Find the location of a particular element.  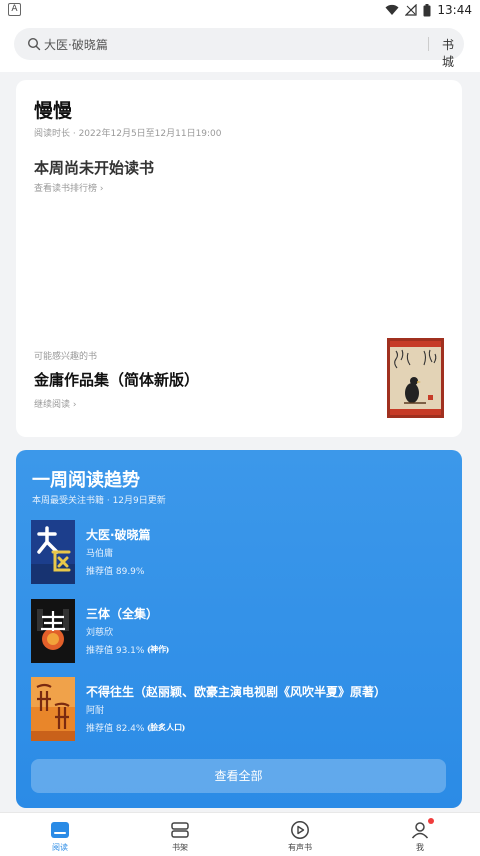

trend-subtitle: 本周最受关注书籍 · 12月9日更新 is located at coordinates (99, 501).